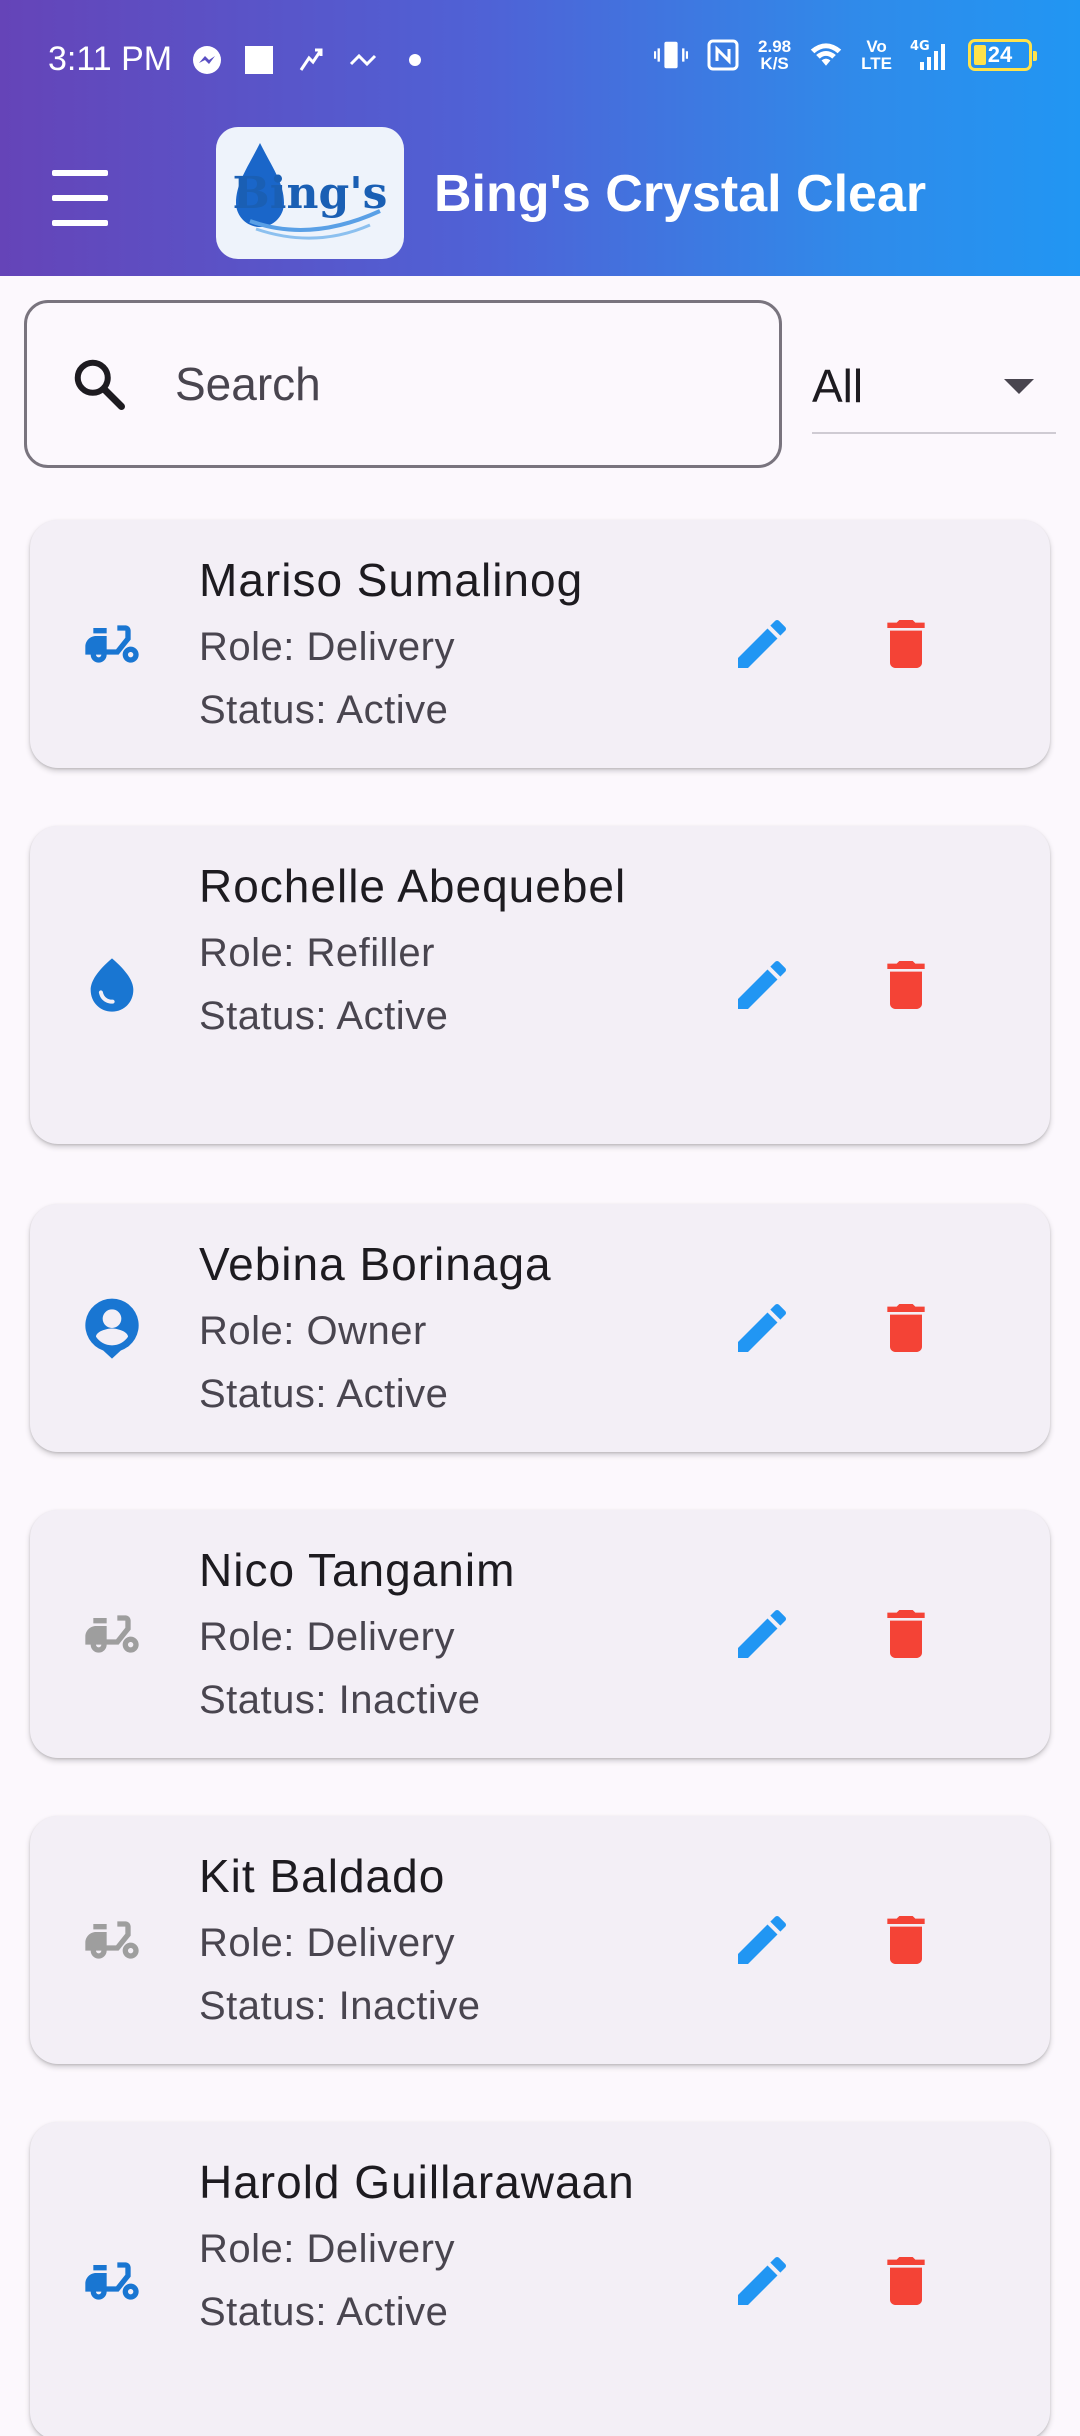 This screenshot has height=2436, width=1080. Describe the element at coordinates (1019, 386) in the screenshot. I see `dropdown-arrow-icon` at that location.